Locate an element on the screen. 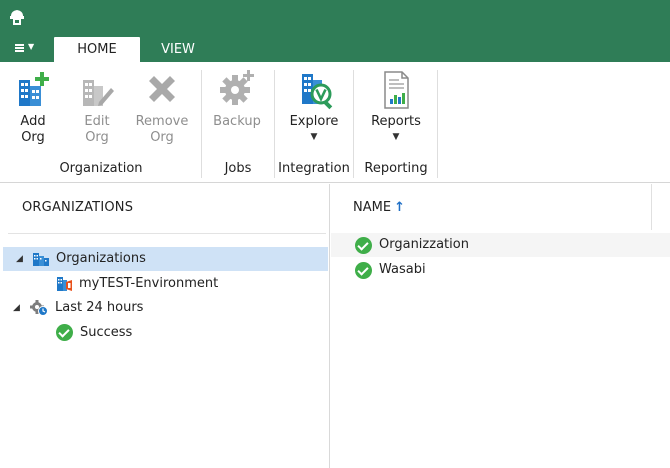 Image resolution: width=670 pixels, height=468 pixels. divider is located at coordinates (167, 233).